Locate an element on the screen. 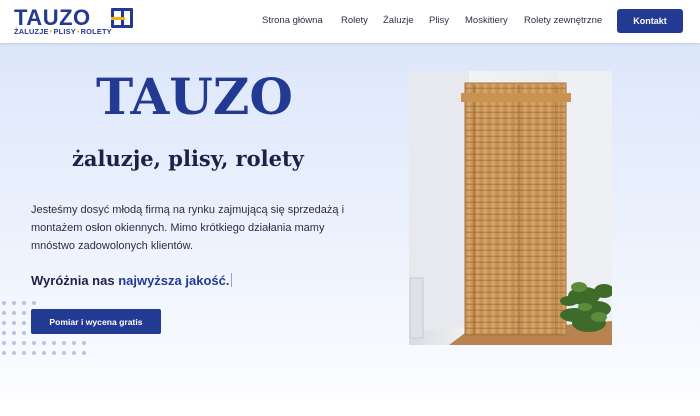  window-icon is located at coordinates (122, 18).